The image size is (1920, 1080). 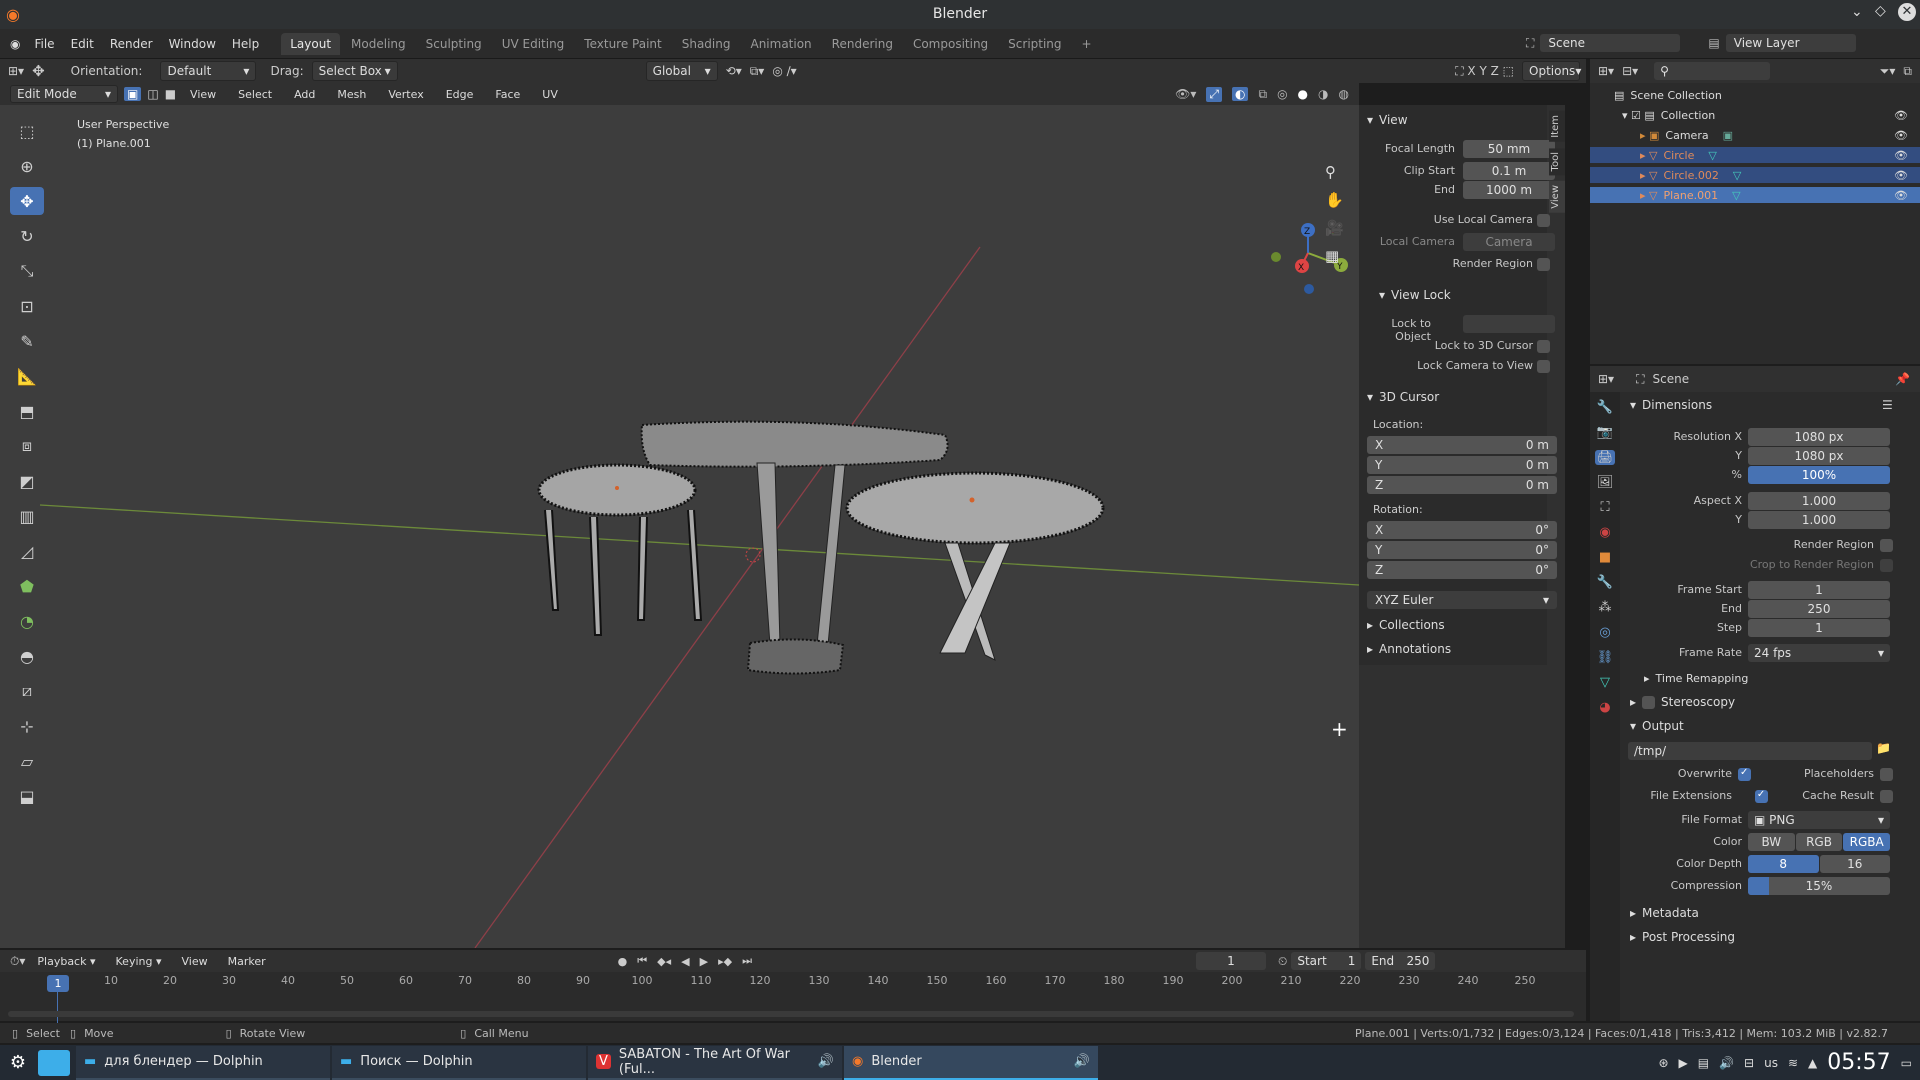 I want to click on snap-icon: ⧉▾, so click(x=757, y=71).